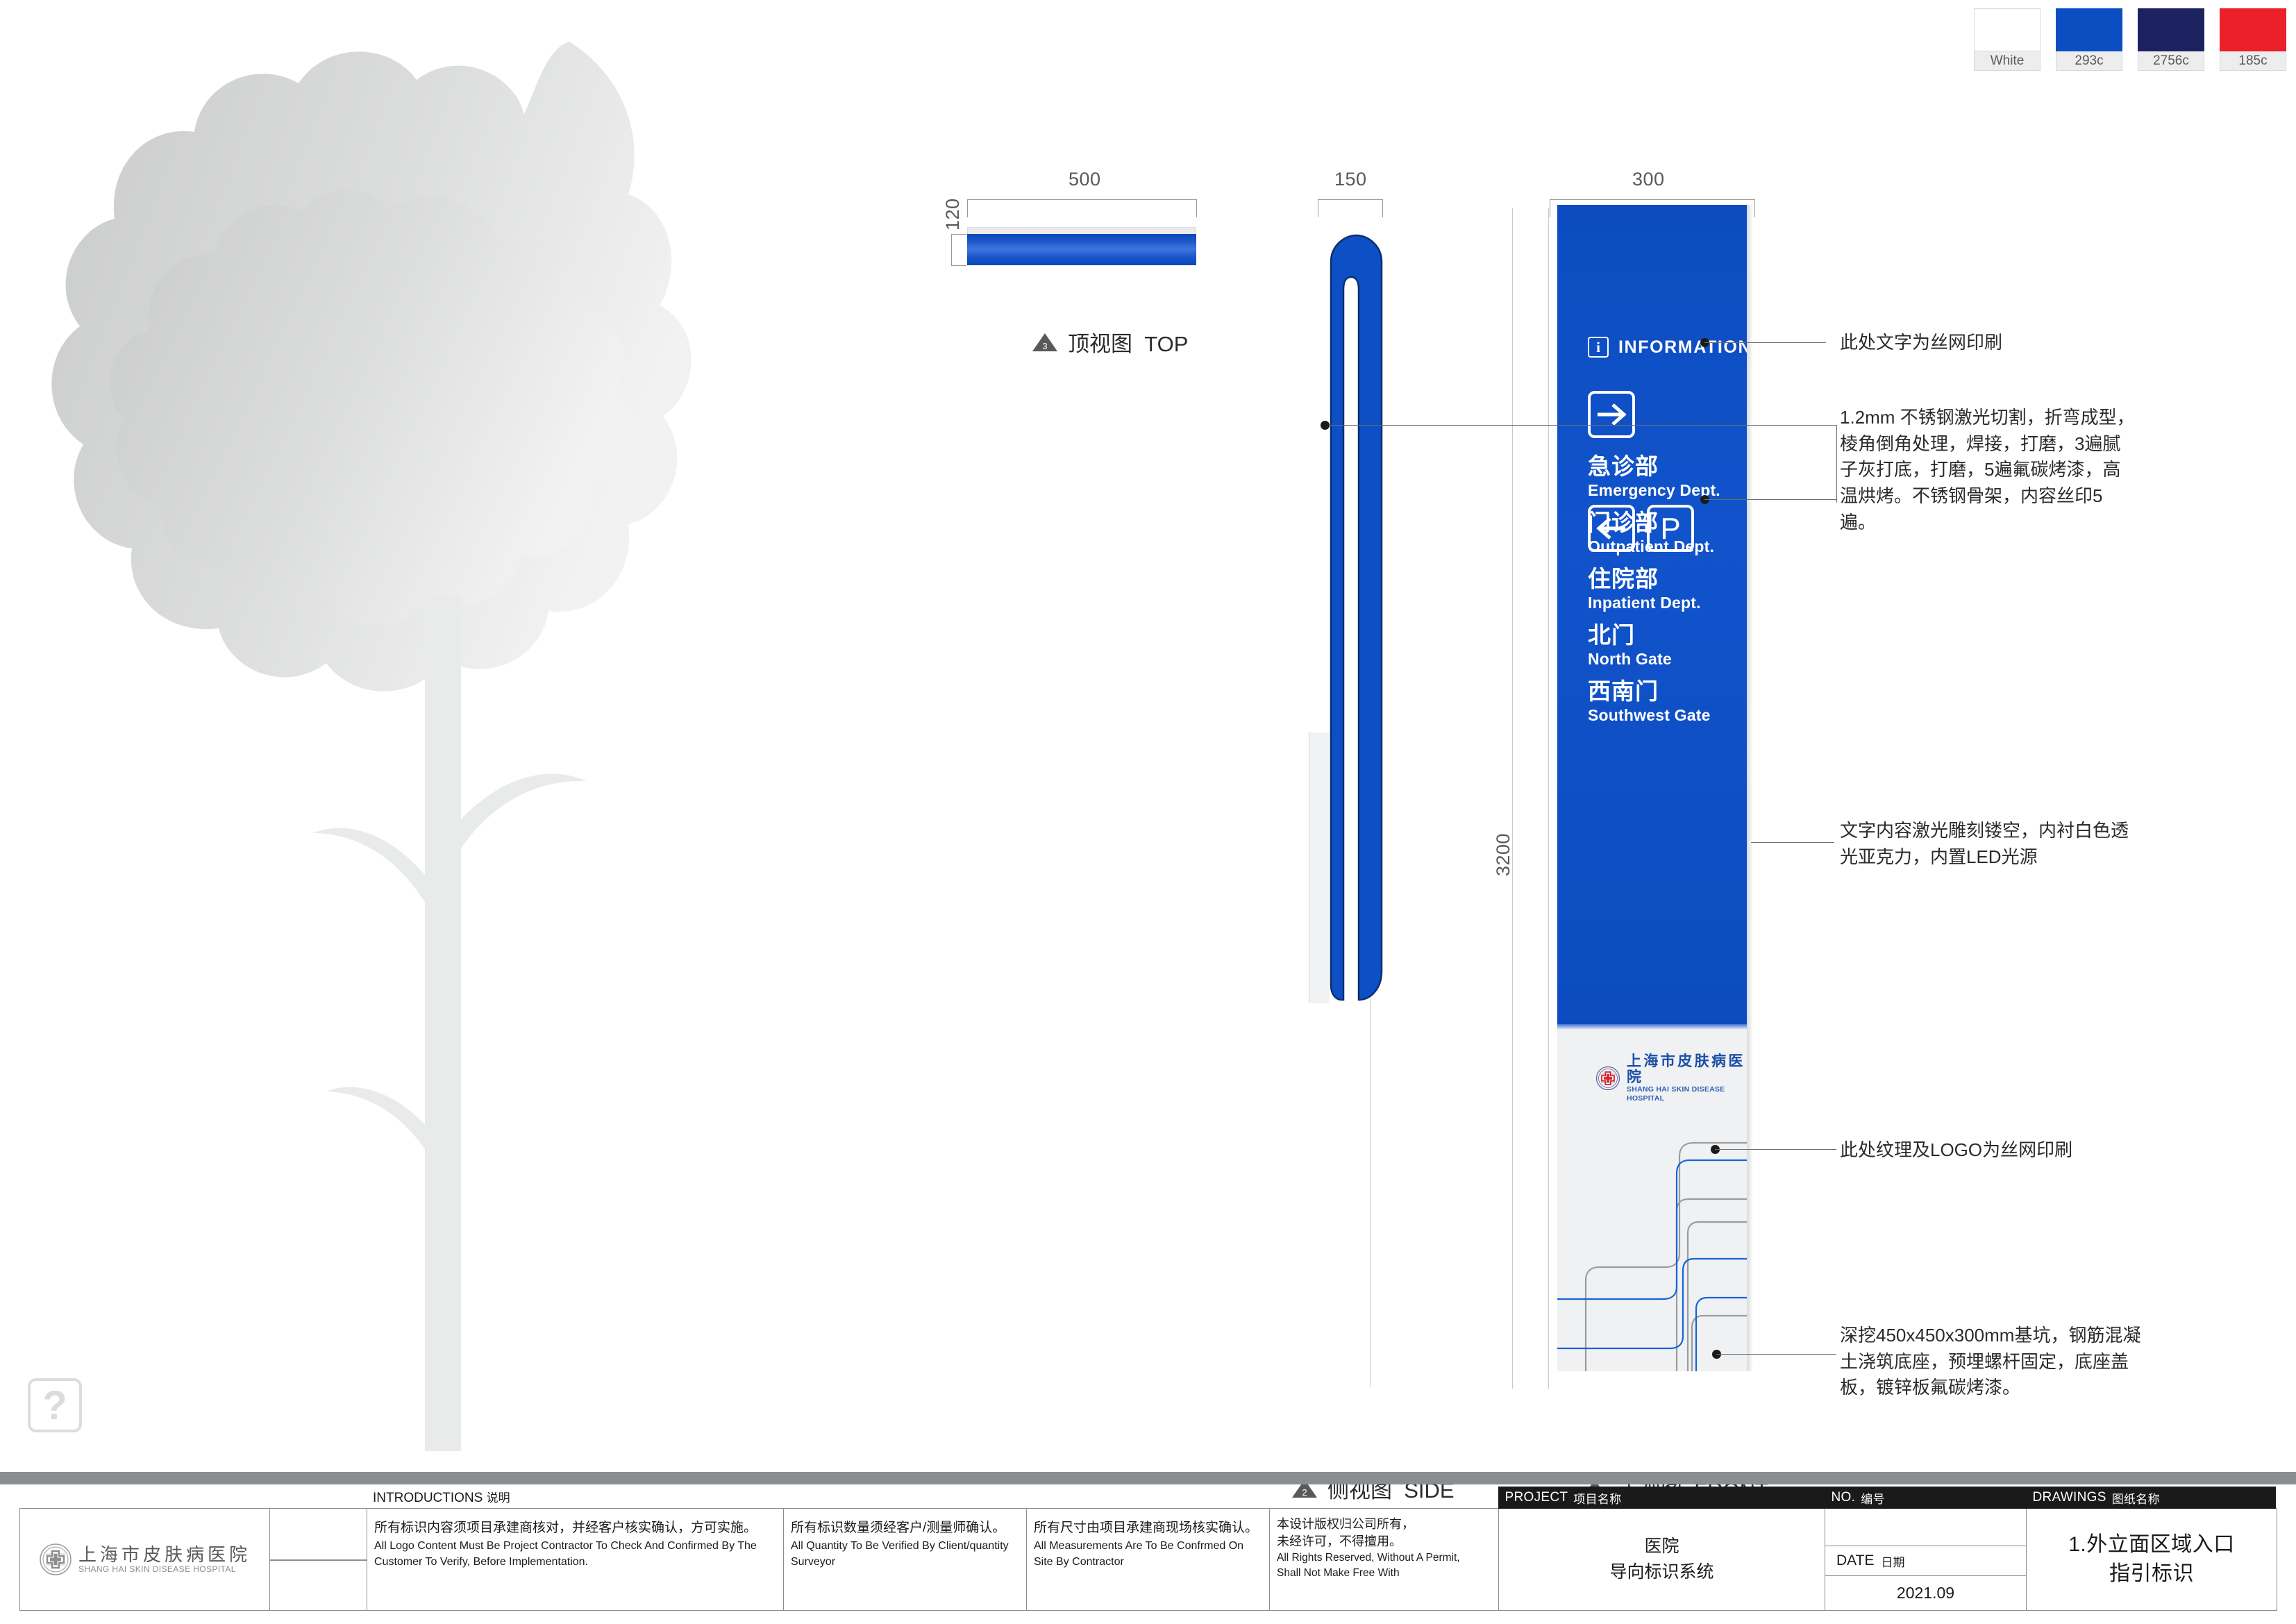 Image resolution: width=2296 pixels, height=1624 pixels. I want to click on top-view-body, so click(1081, 250).